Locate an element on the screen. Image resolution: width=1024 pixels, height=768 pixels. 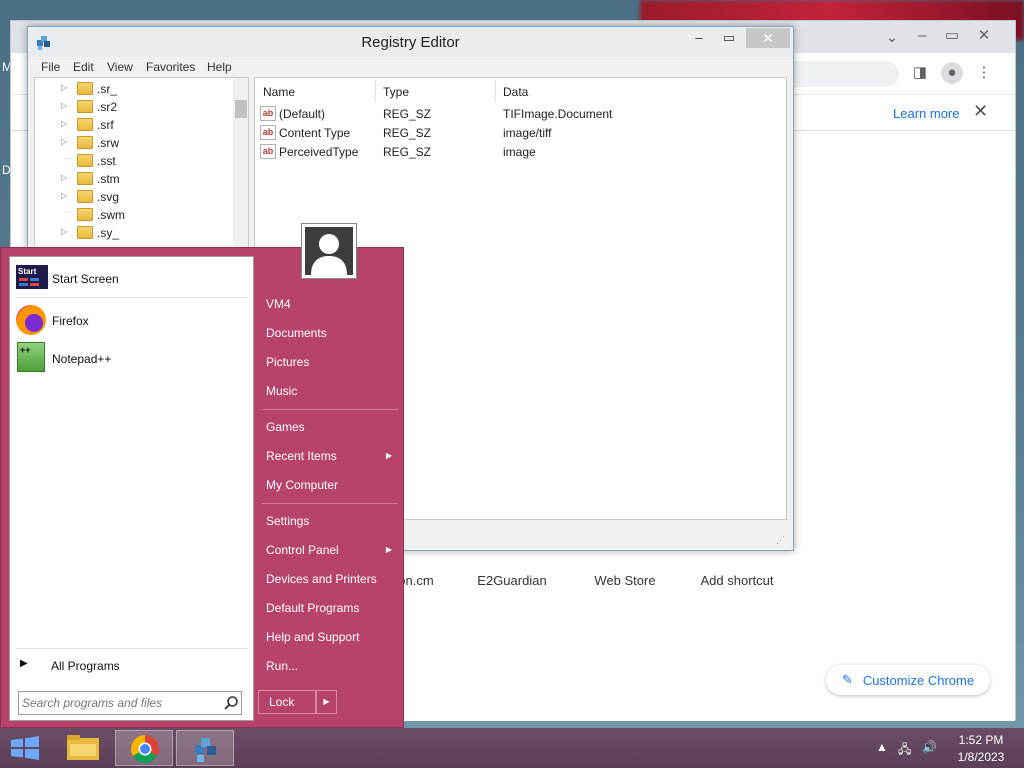
menu-edit: Edit is located at coordinates (83, 67).